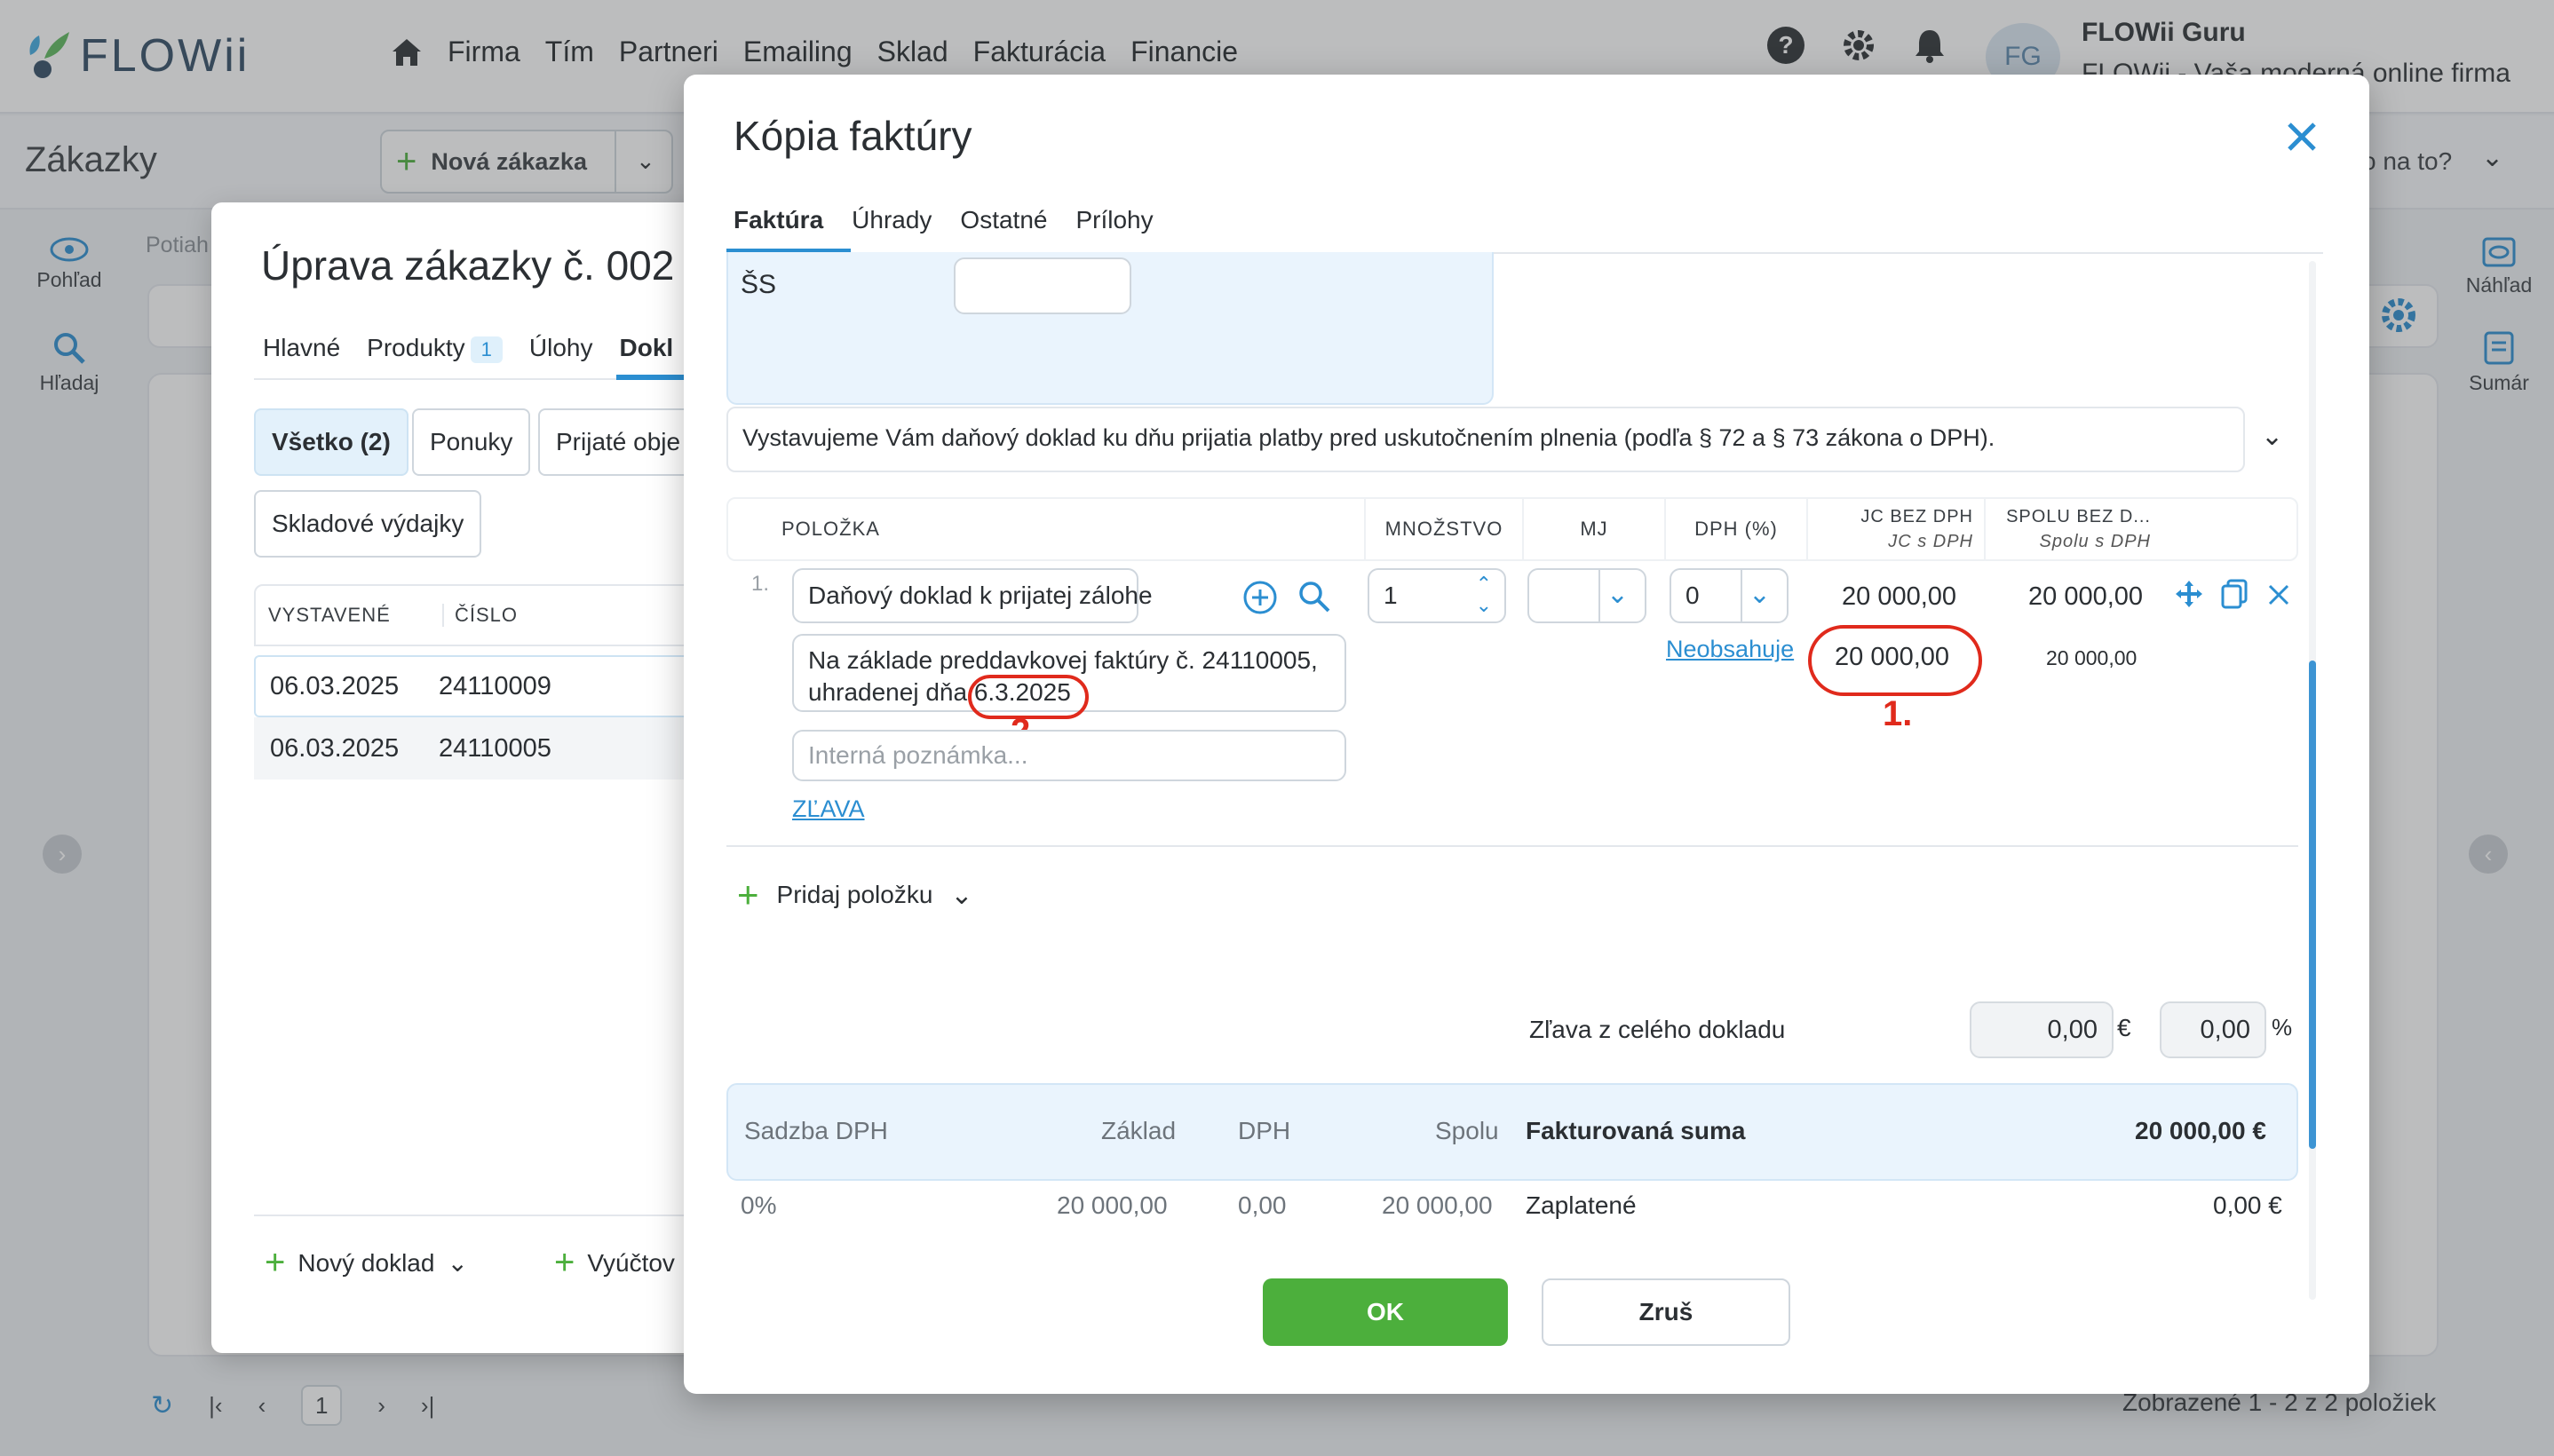 The width and height of the screenshot is (2554, 1456). I want to click on unit-price-value: 20 000,00, so click(1899, 597).